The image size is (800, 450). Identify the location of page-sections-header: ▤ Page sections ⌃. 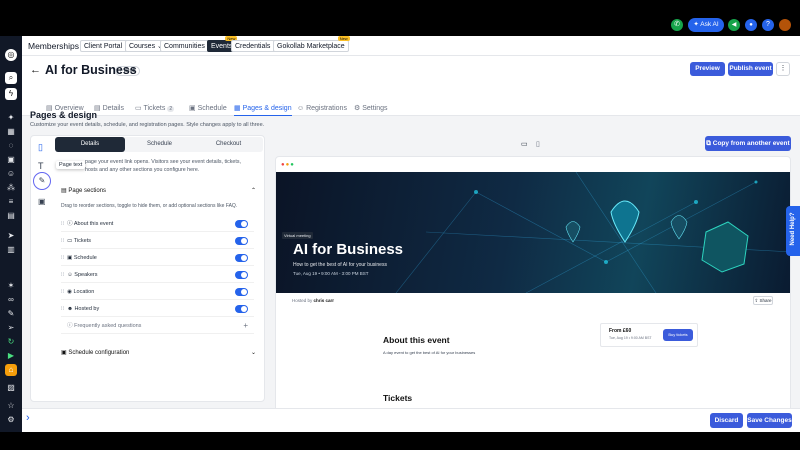
(158, 191).